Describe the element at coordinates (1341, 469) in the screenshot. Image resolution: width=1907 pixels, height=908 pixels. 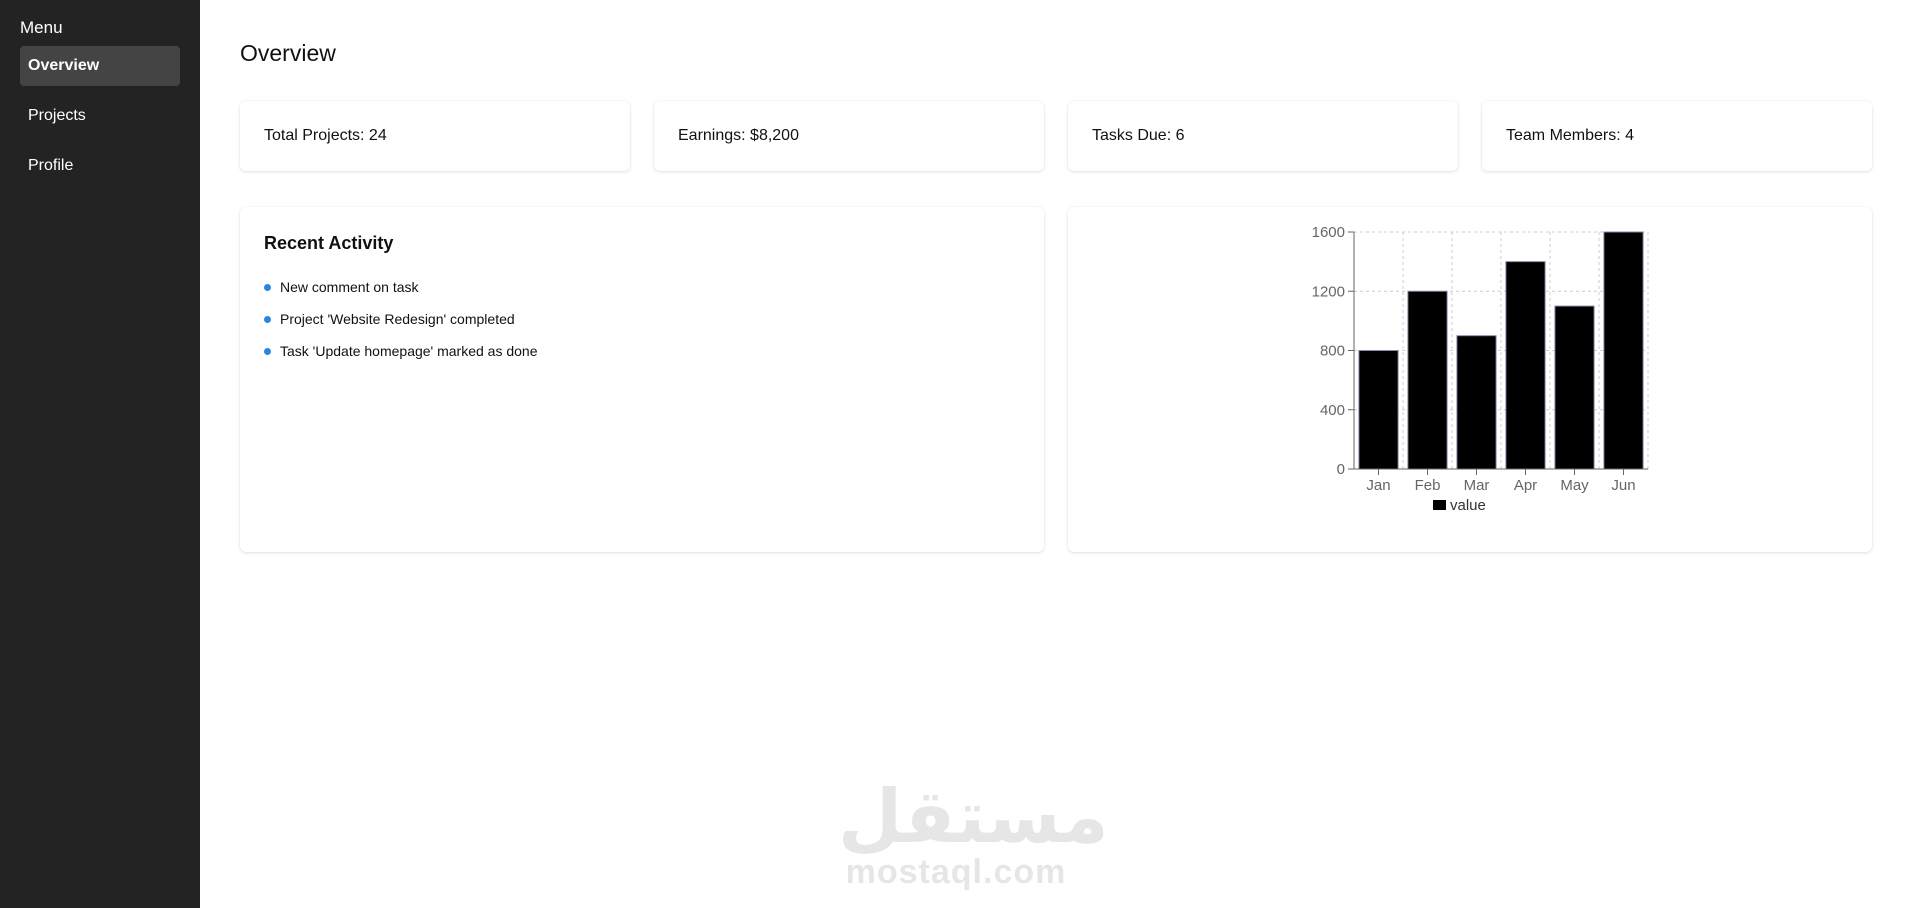
I see `y-tick-label: 0` at that location.